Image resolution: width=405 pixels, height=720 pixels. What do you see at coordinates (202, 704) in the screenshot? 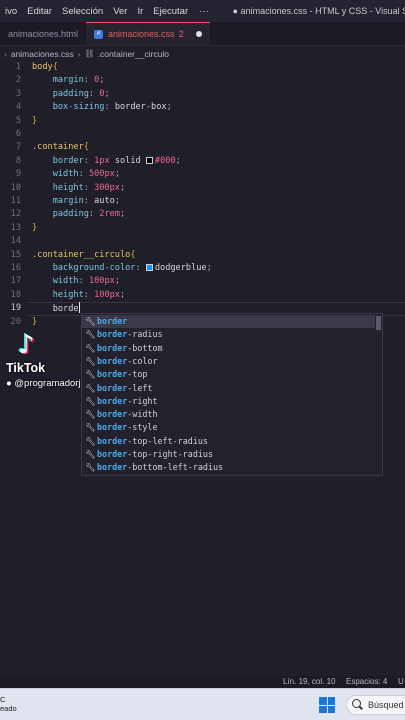
I see `windows-taskbar: C eado Búsqued` at bounding box center [202, 704].